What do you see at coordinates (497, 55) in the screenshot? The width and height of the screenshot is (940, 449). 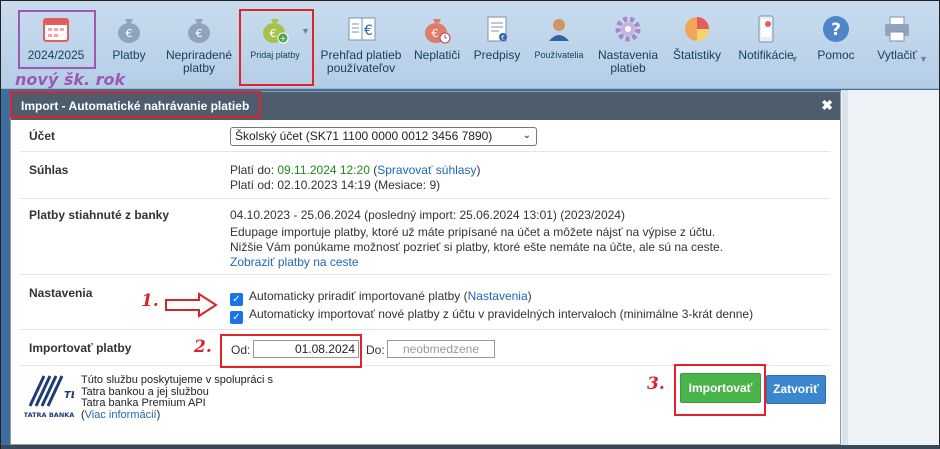 I see `toolbar-label: Predpisy` at bounding box center [497, 55].